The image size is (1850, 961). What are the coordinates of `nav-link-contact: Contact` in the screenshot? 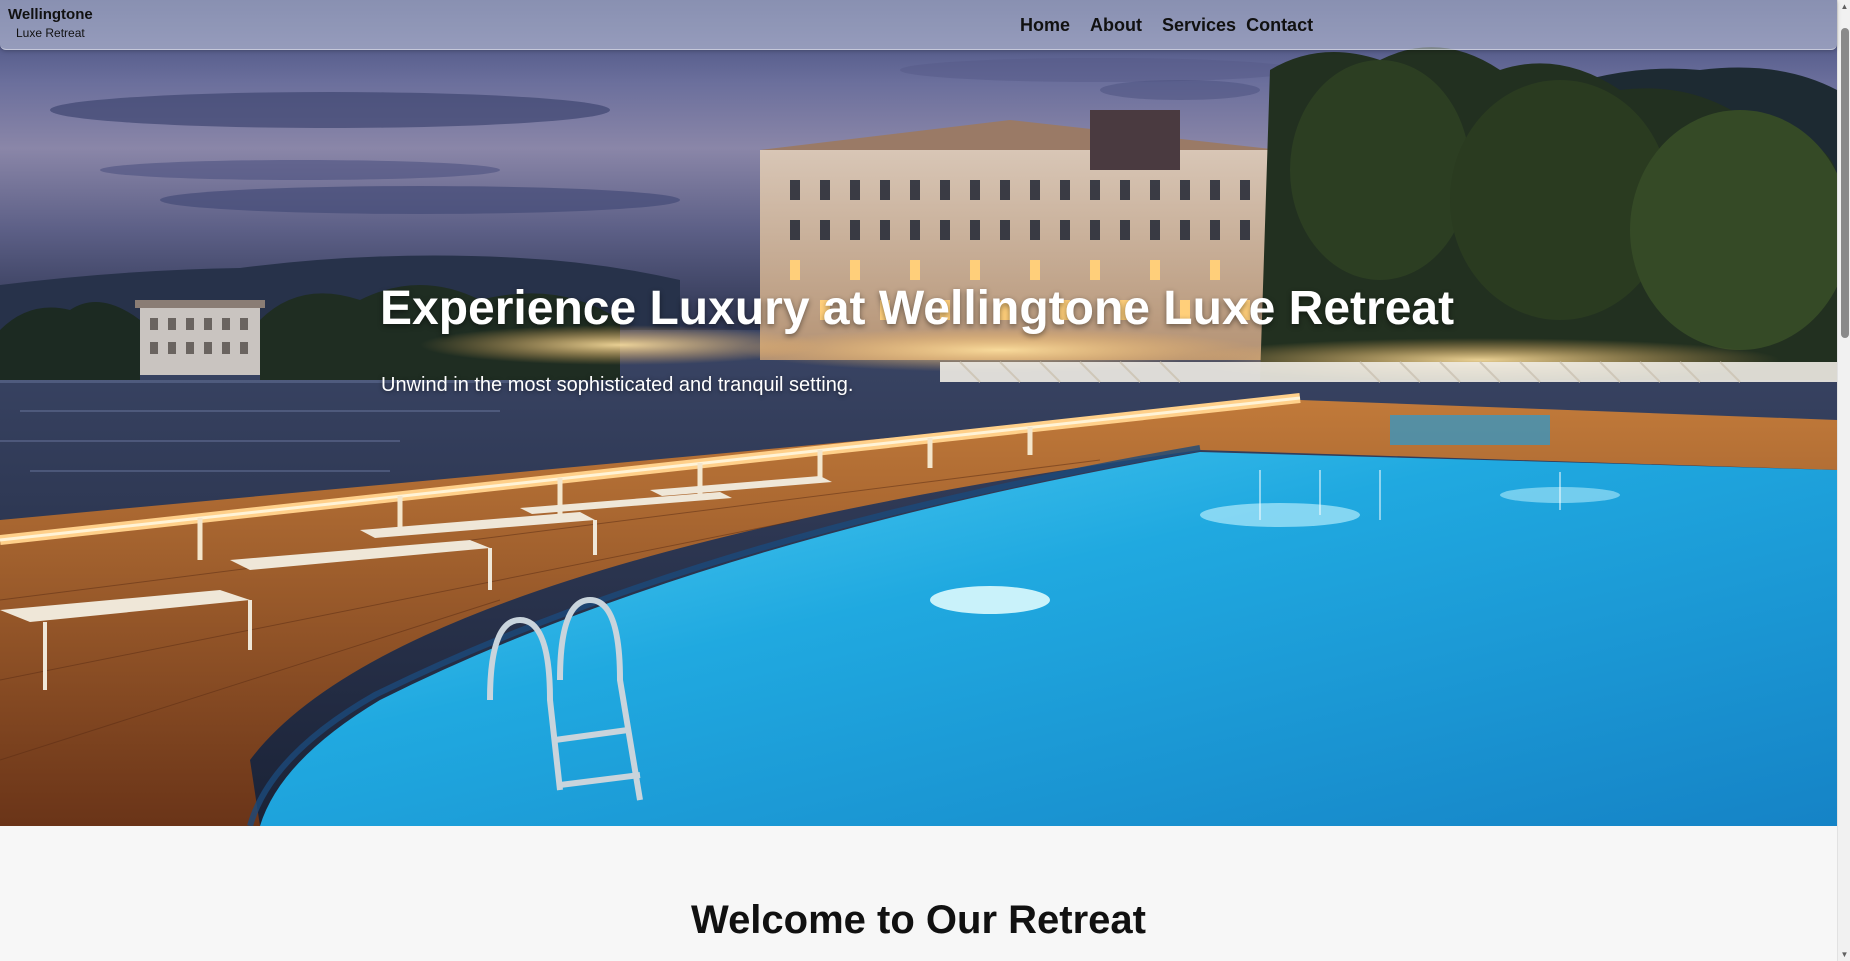 It's located at (1279, 25).